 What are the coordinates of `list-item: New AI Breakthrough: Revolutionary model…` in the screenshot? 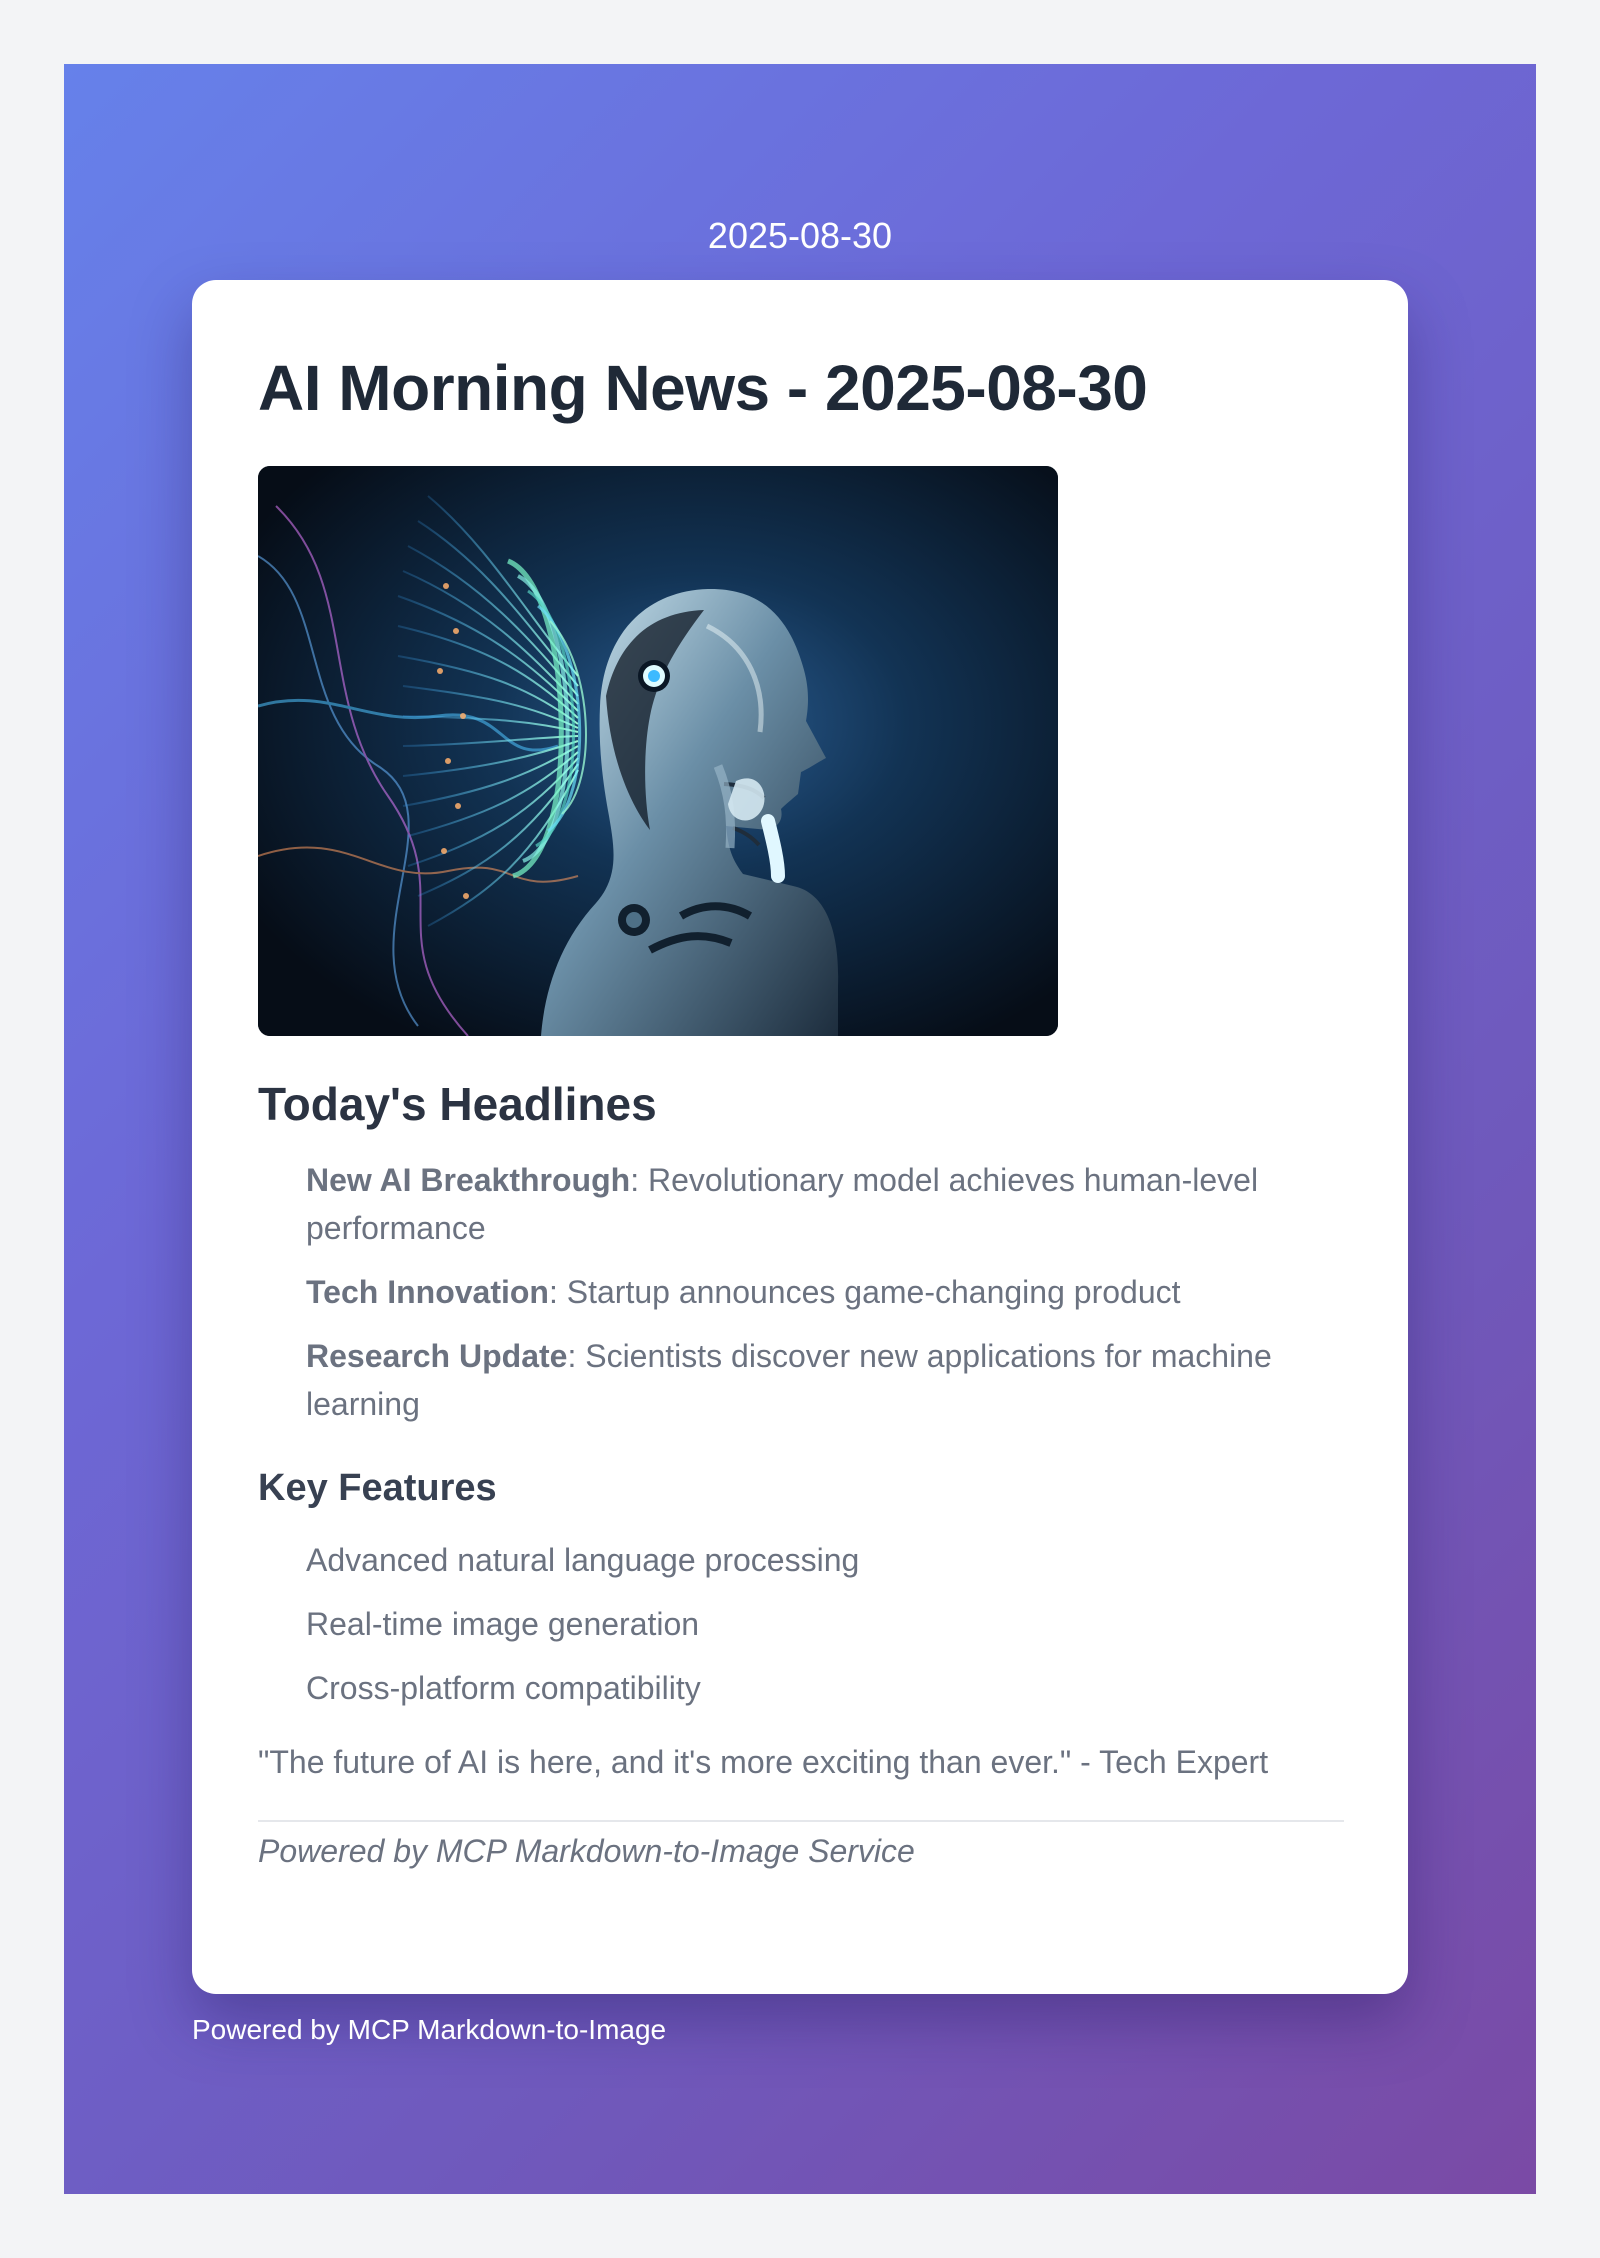 It's located at (825, 1204).